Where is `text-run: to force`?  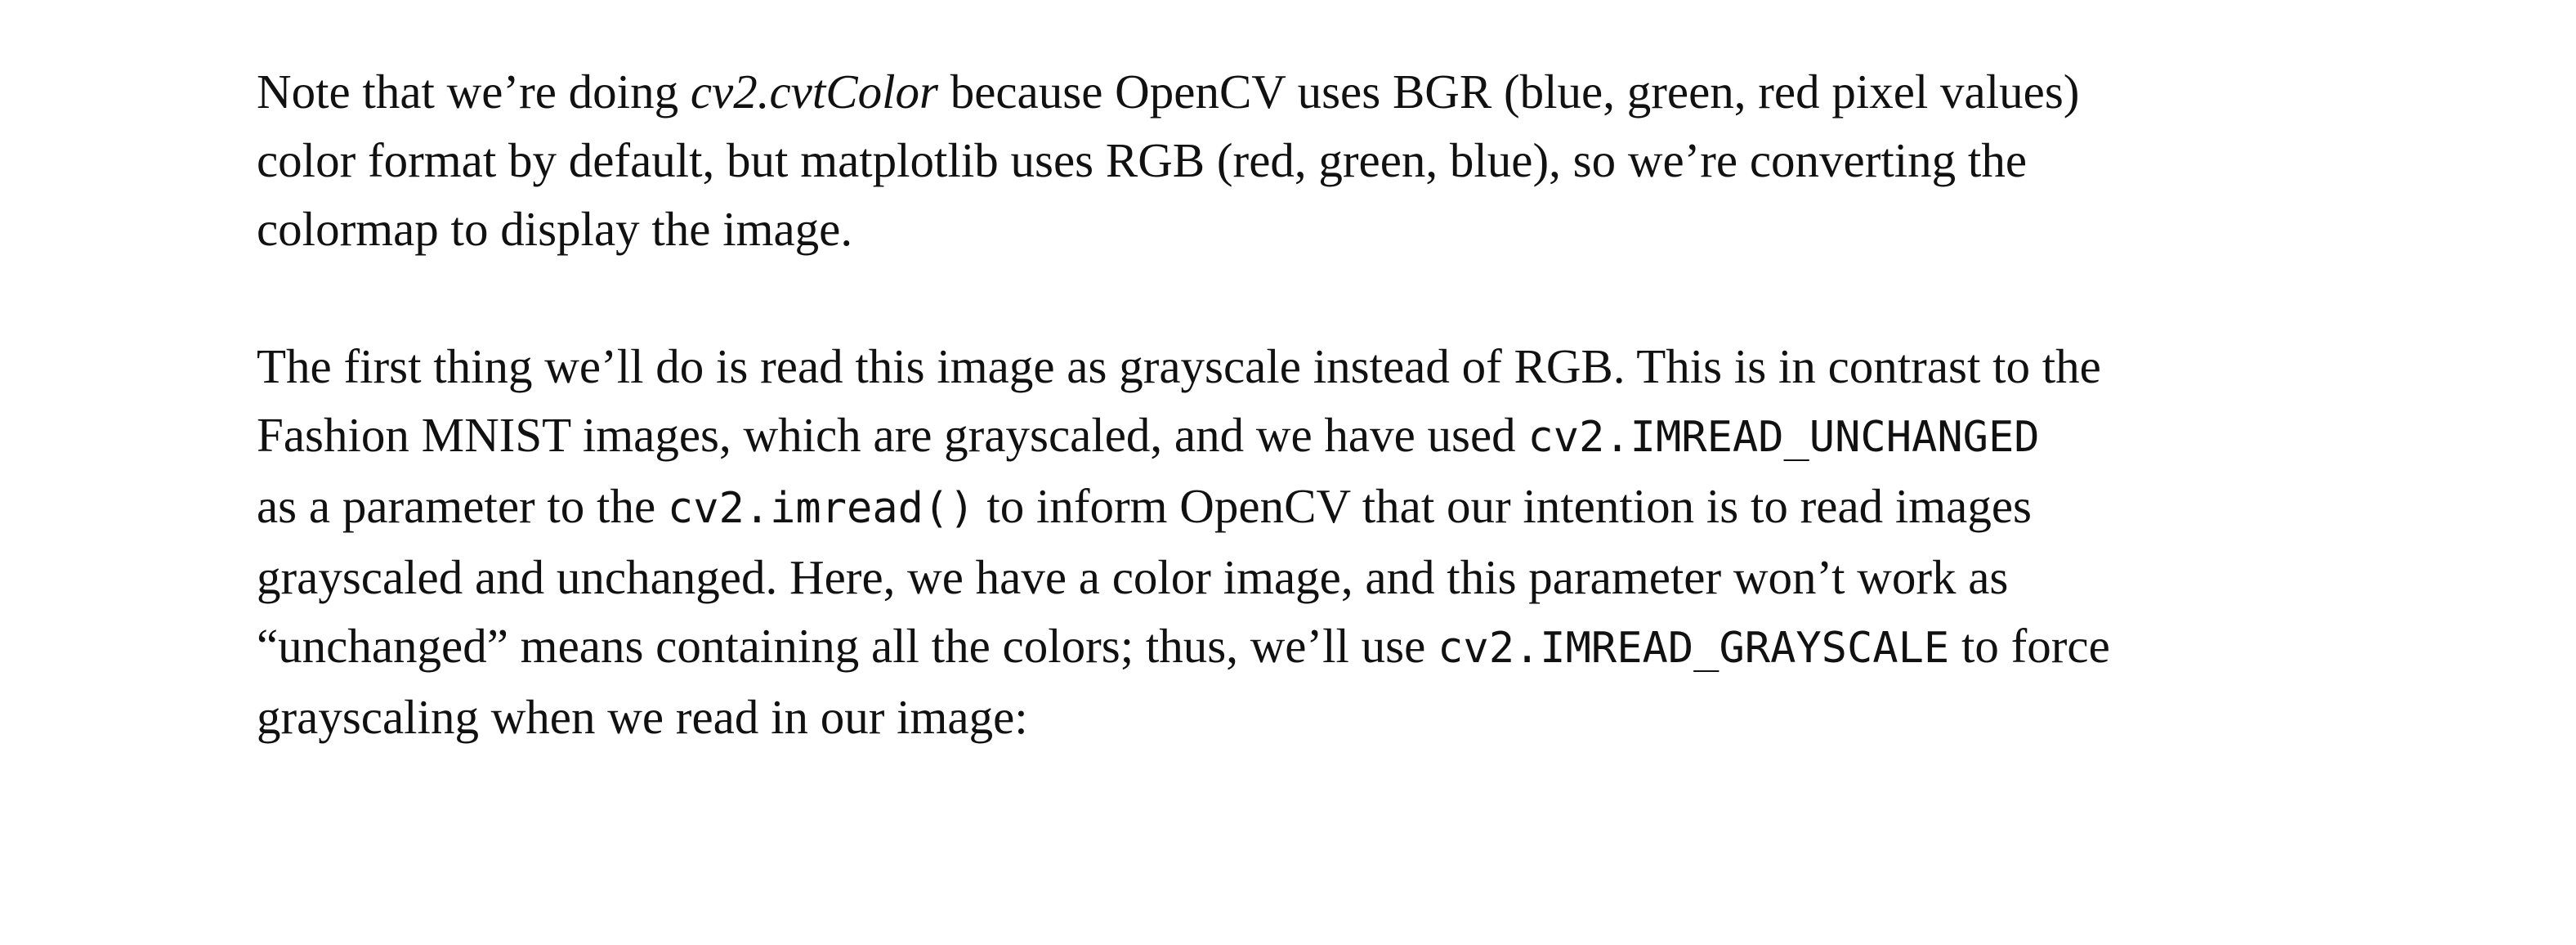 text-run: to force is located at coordinates (2029, 646).